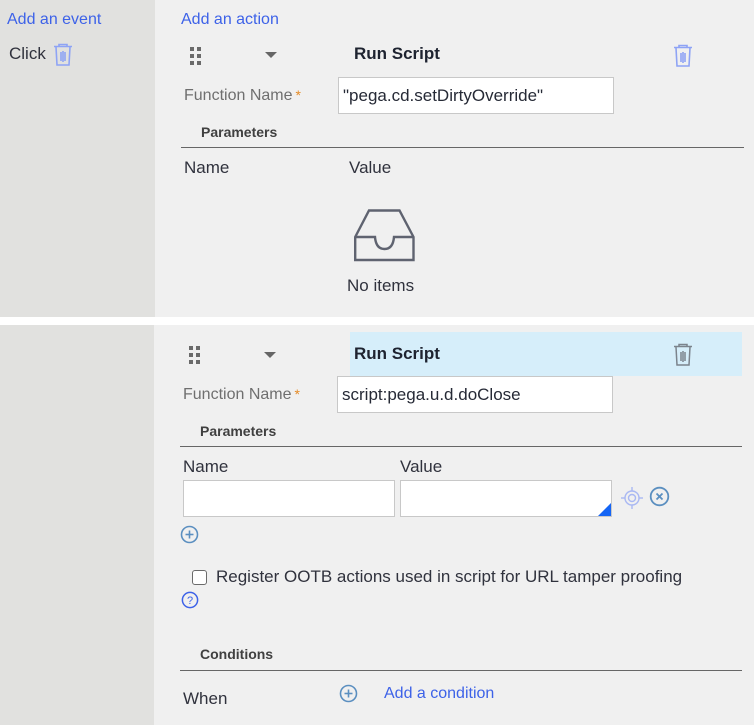 The width and height of the screenshot is (754, 725). Describe the element at coordinates (381, 285) in the screenshot. I see `empty-state-text: No items` at that location.